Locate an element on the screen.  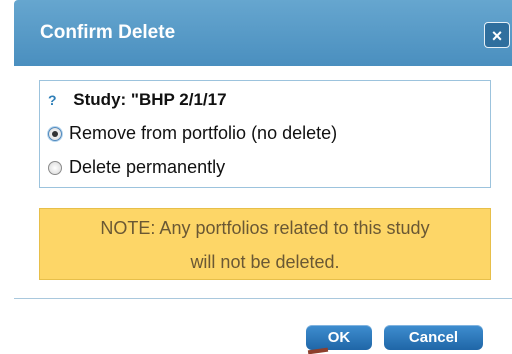
close-icon: × is located at coordinates (497, 36).